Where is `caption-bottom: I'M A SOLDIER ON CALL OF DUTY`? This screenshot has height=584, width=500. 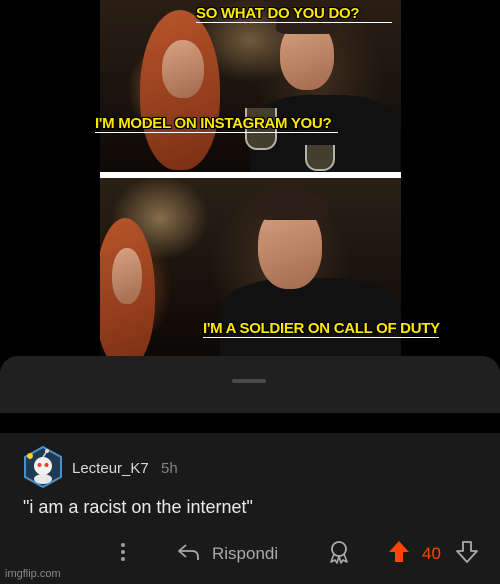
caption-bottom: I'M A SOLDIER ON CALL OF DUTY is located at coordinates (321, 328).